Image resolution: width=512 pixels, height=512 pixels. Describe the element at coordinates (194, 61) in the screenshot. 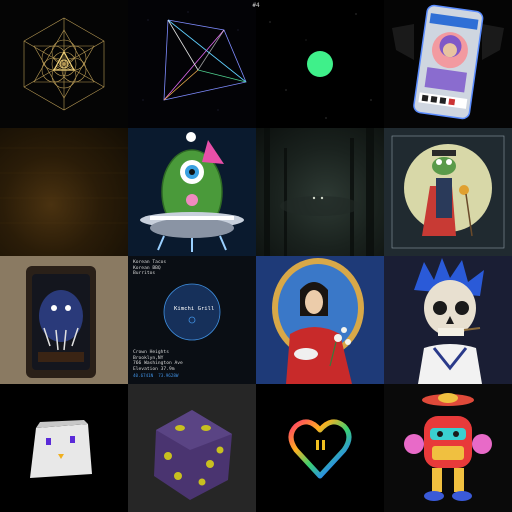

I see `wireframe-polyhedron-icon` at that location.